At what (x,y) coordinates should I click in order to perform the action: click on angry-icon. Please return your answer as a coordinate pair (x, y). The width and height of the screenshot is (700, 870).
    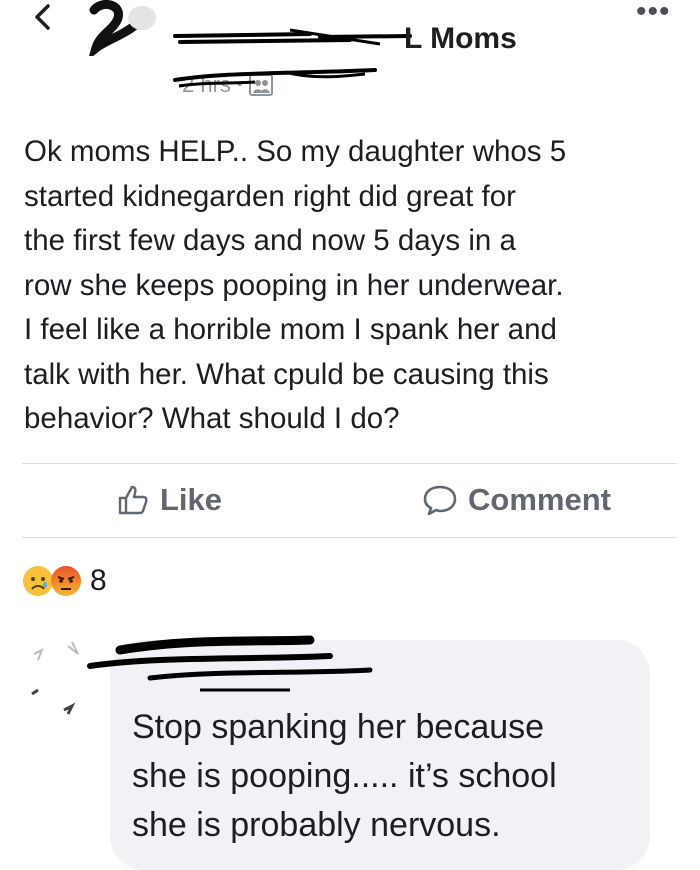
    Looking at the image, I should click on (66, 581).